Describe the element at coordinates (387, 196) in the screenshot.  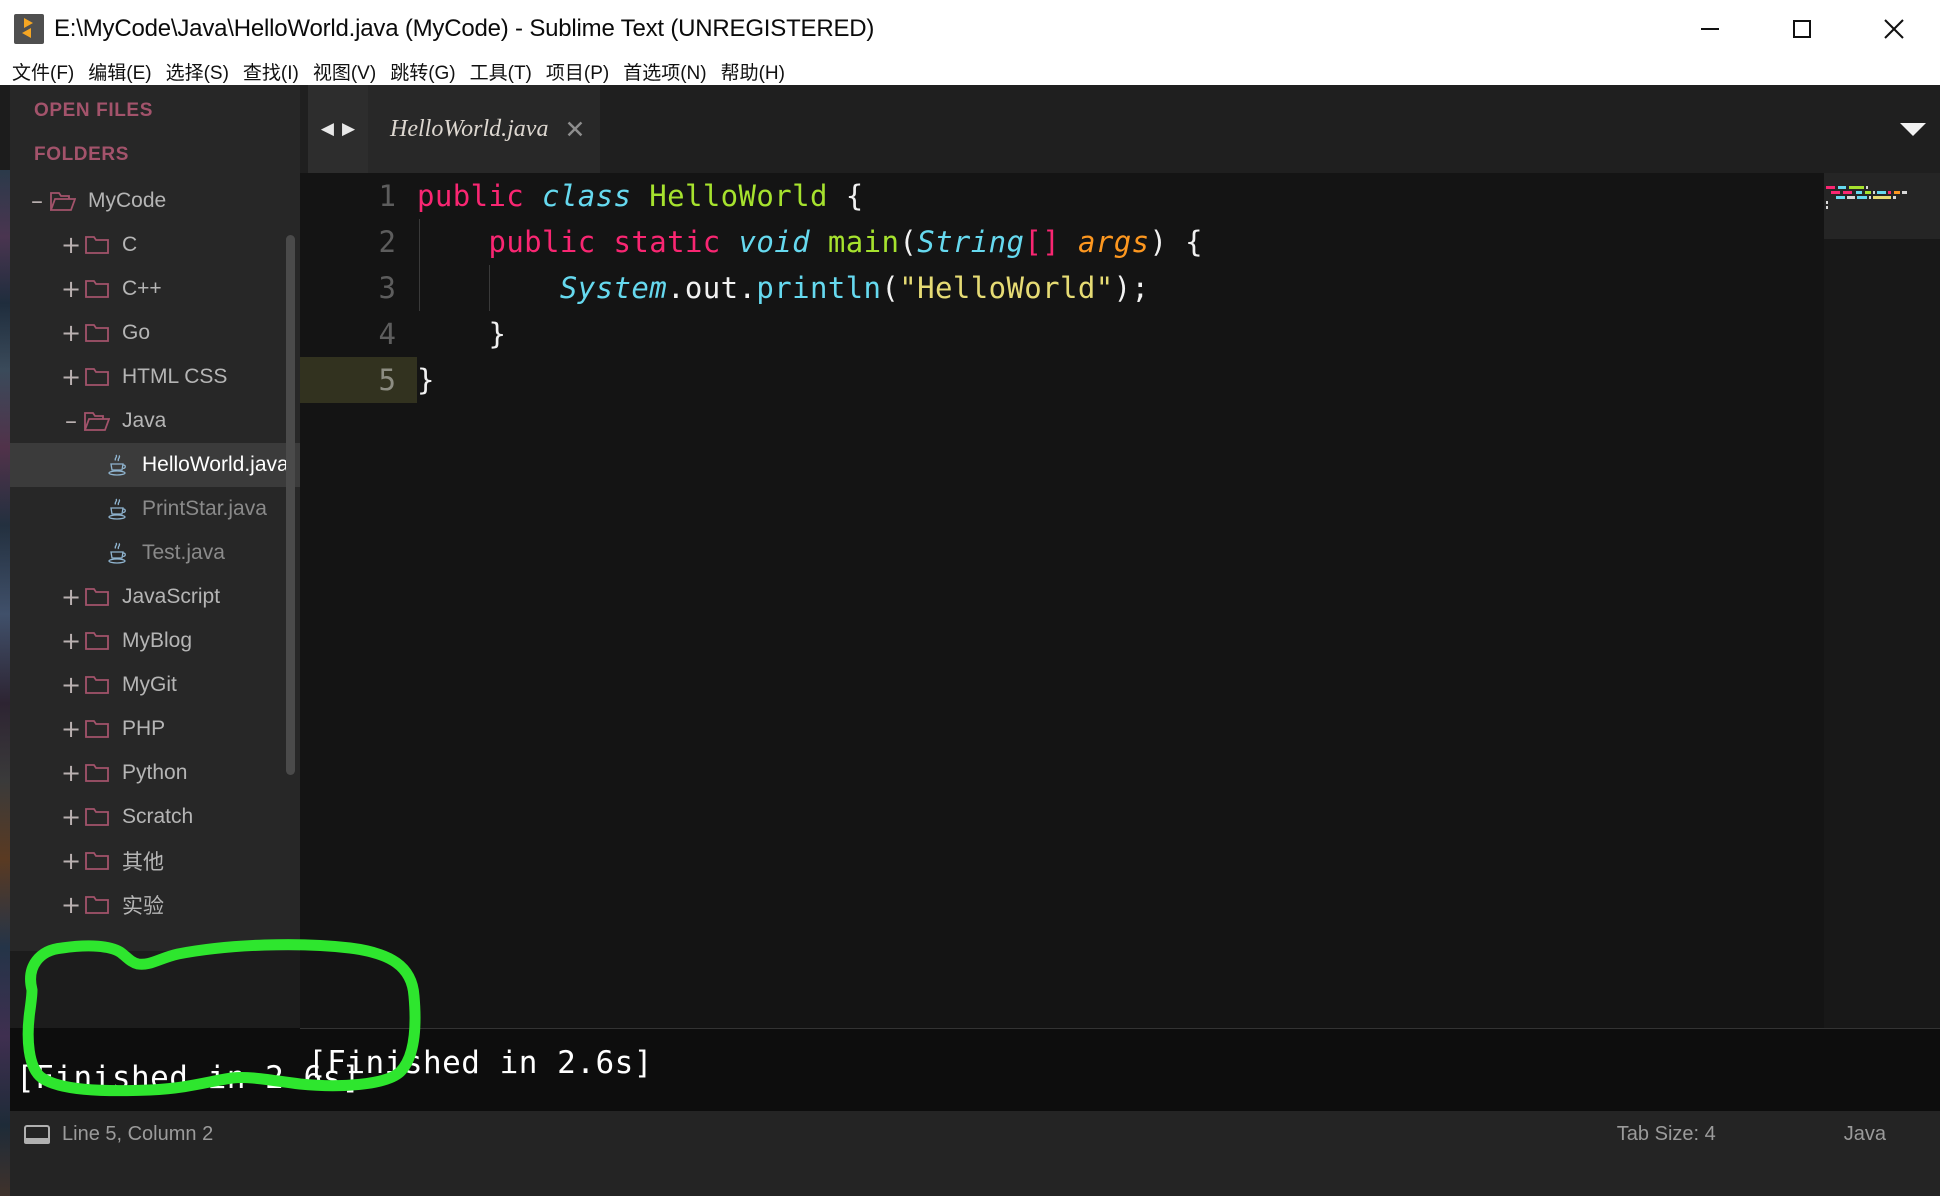
I see `line-number: 1` at that location.